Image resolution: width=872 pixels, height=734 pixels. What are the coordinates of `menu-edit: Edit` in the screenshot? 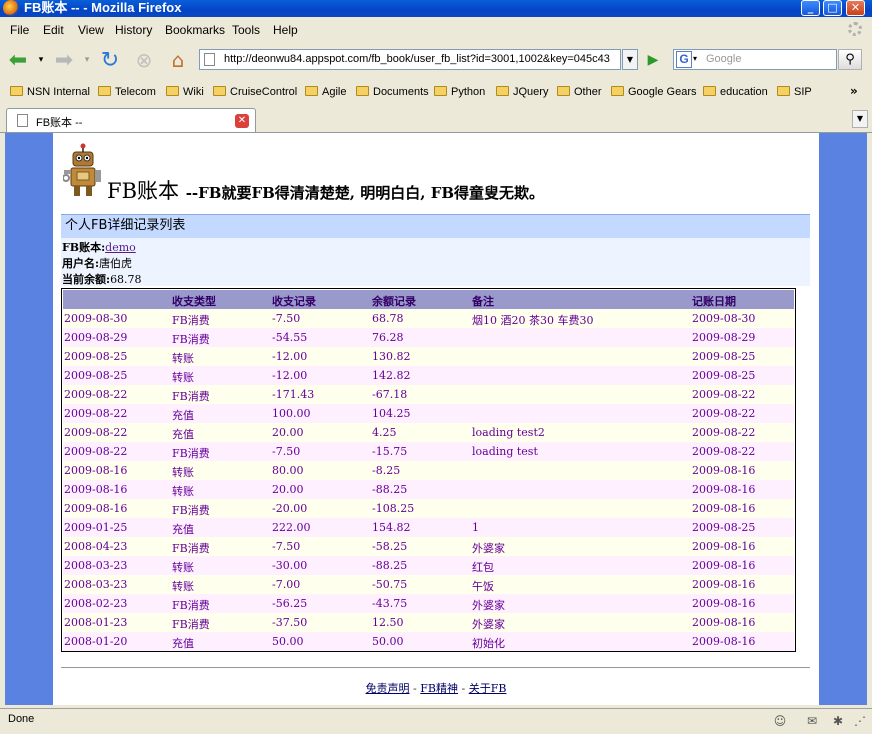 It's located at (53, 30).